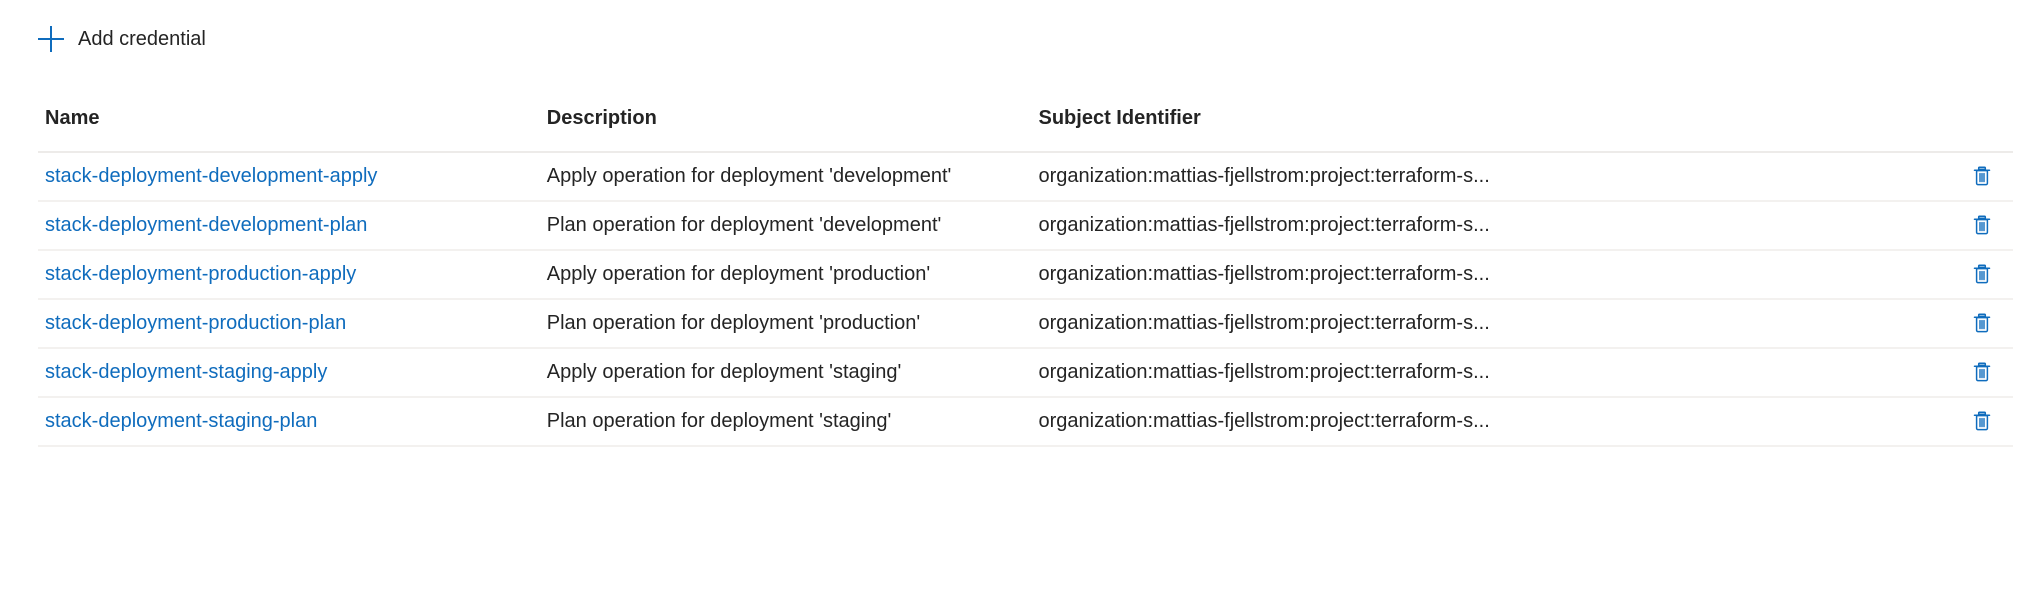 The height and width of the screenshot is (596, 2038). I want to click on column-header-name: Name, so click(289, 124).